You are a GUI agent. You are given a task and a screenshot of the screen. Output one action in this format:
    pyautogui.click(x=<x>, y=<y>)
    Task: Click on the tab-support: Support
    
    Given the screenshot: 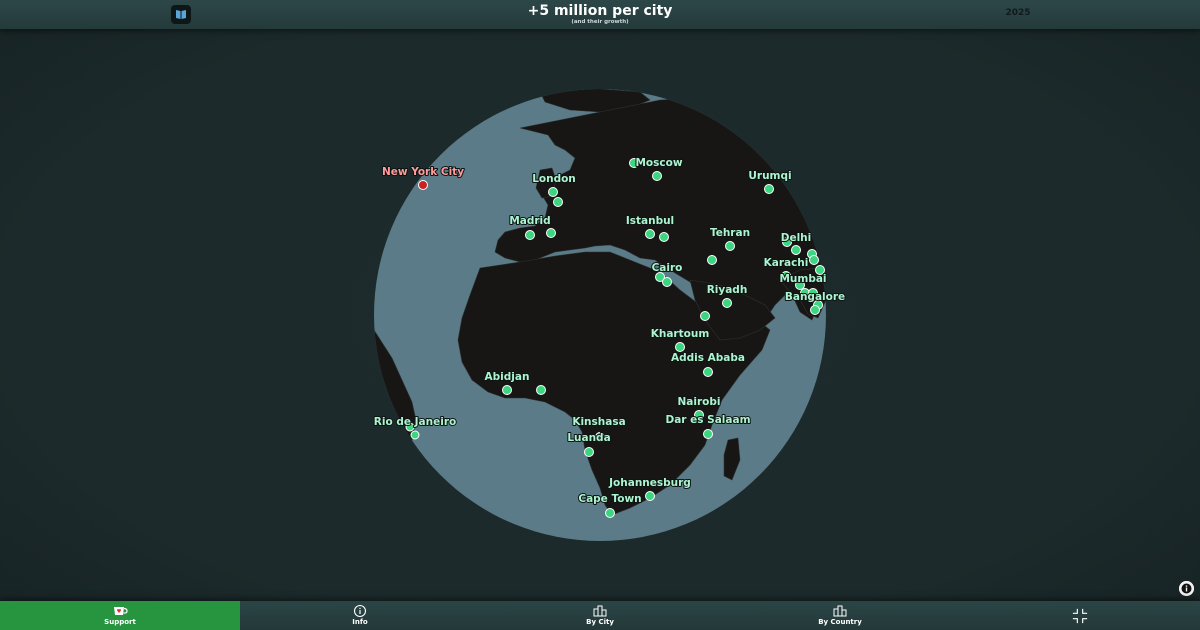 What is the action you would take?
    pyautogui.click(x=120, y=615)
    